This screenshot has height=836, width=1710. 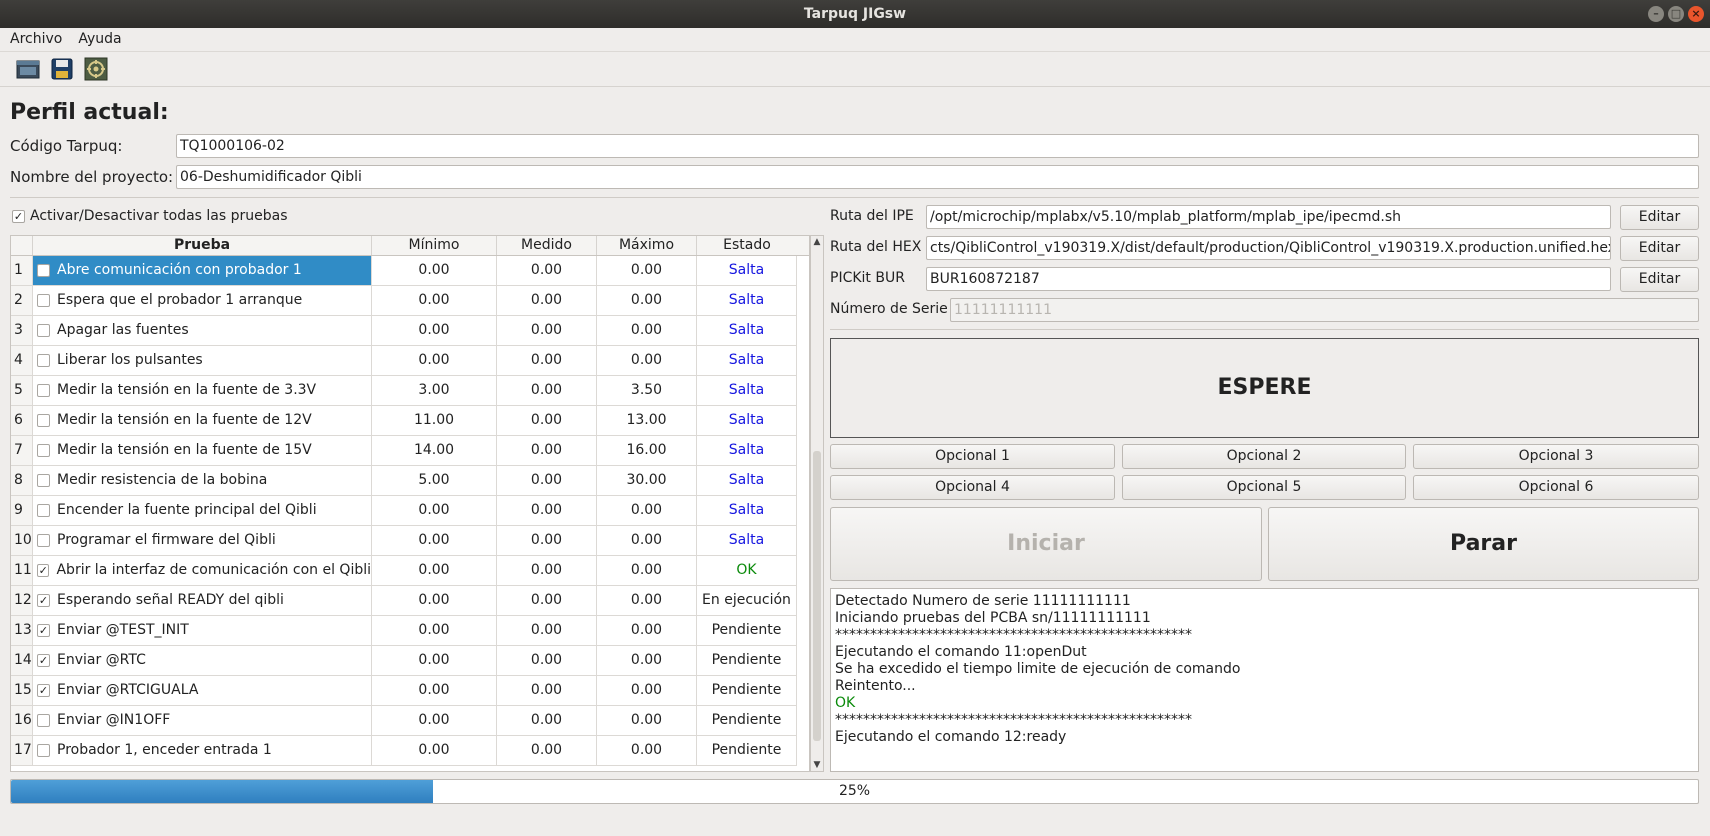 I want to click on project-field: 06-Deshumidificador Qibli, so click(x=937, y=177).